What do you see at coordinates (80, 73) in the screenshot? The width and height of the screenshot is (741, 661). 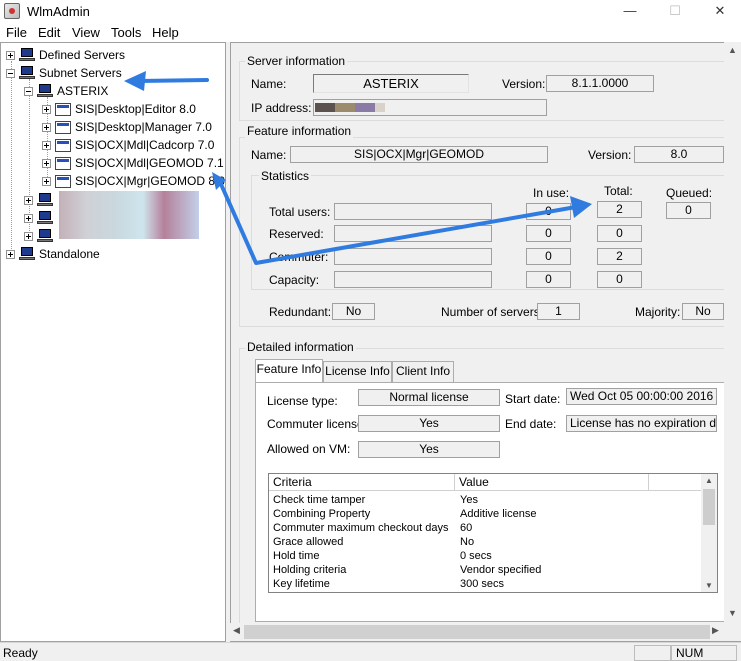 I see `tree-label: Subnet Servers` at bounding box center [80, 73].